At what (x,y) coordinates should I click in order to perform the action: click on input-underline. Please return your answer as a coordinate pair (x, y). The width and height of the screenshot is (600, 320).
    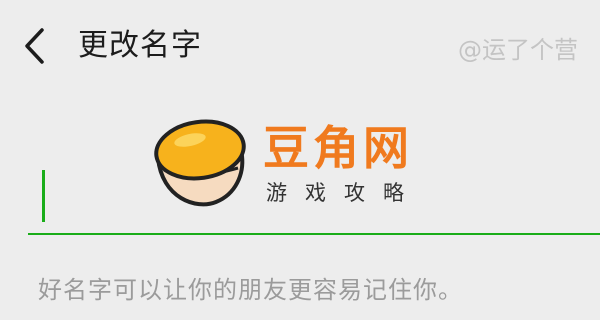
    Looking at the image, I should click on (314, 234).